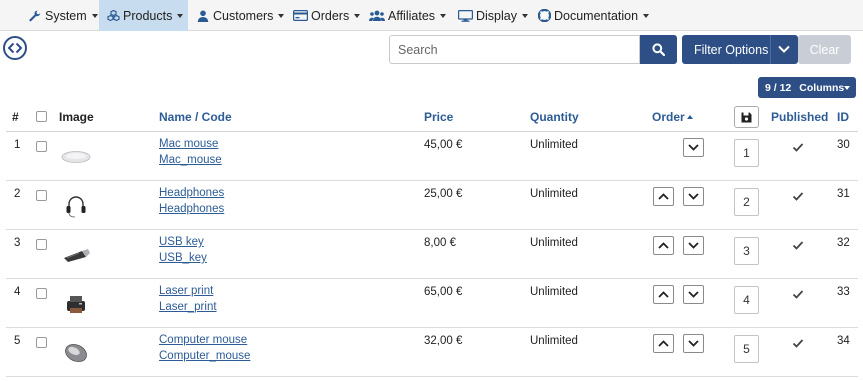  Describe the element at coordinates (746, 300) in the screenshot. I see `order-input: 4` at that location.